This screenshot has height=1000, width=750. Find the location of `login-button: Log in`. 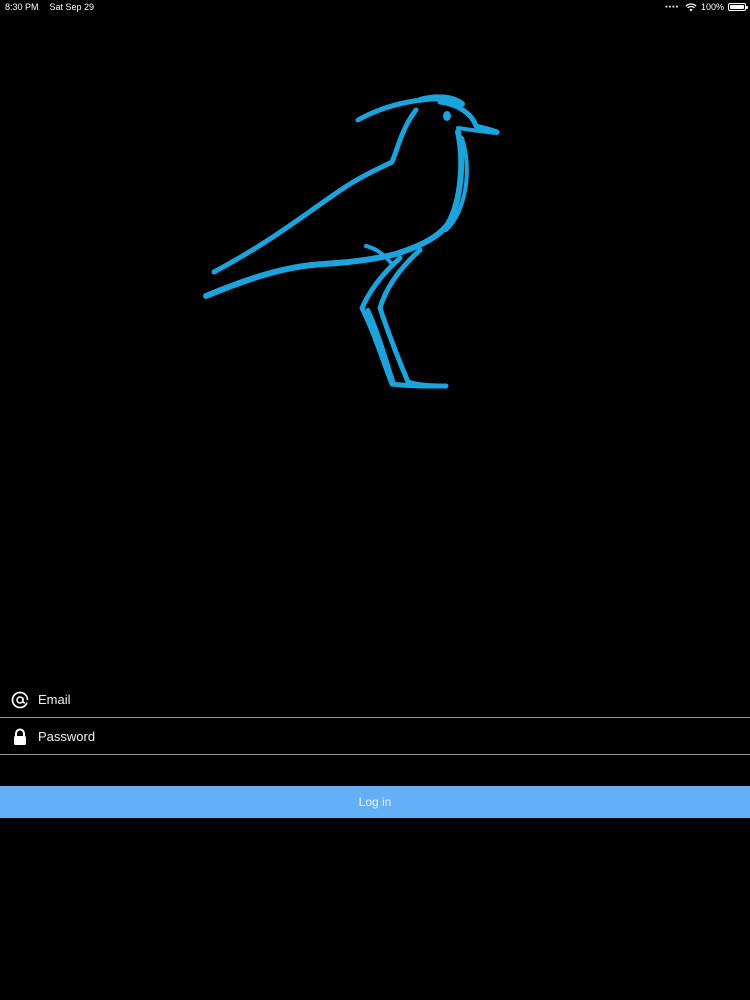

login-button: Log in is located at coordinates (375, 802).